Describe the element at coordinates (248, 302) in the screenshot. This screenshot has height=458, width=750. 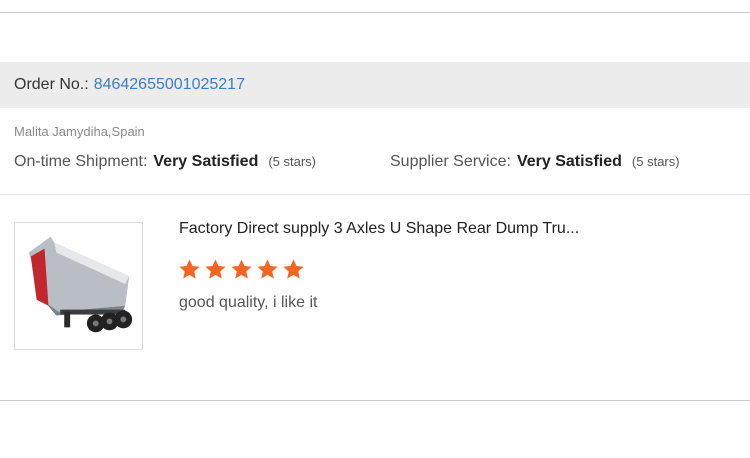
I see `review-text: good quality, i like it` at that location.